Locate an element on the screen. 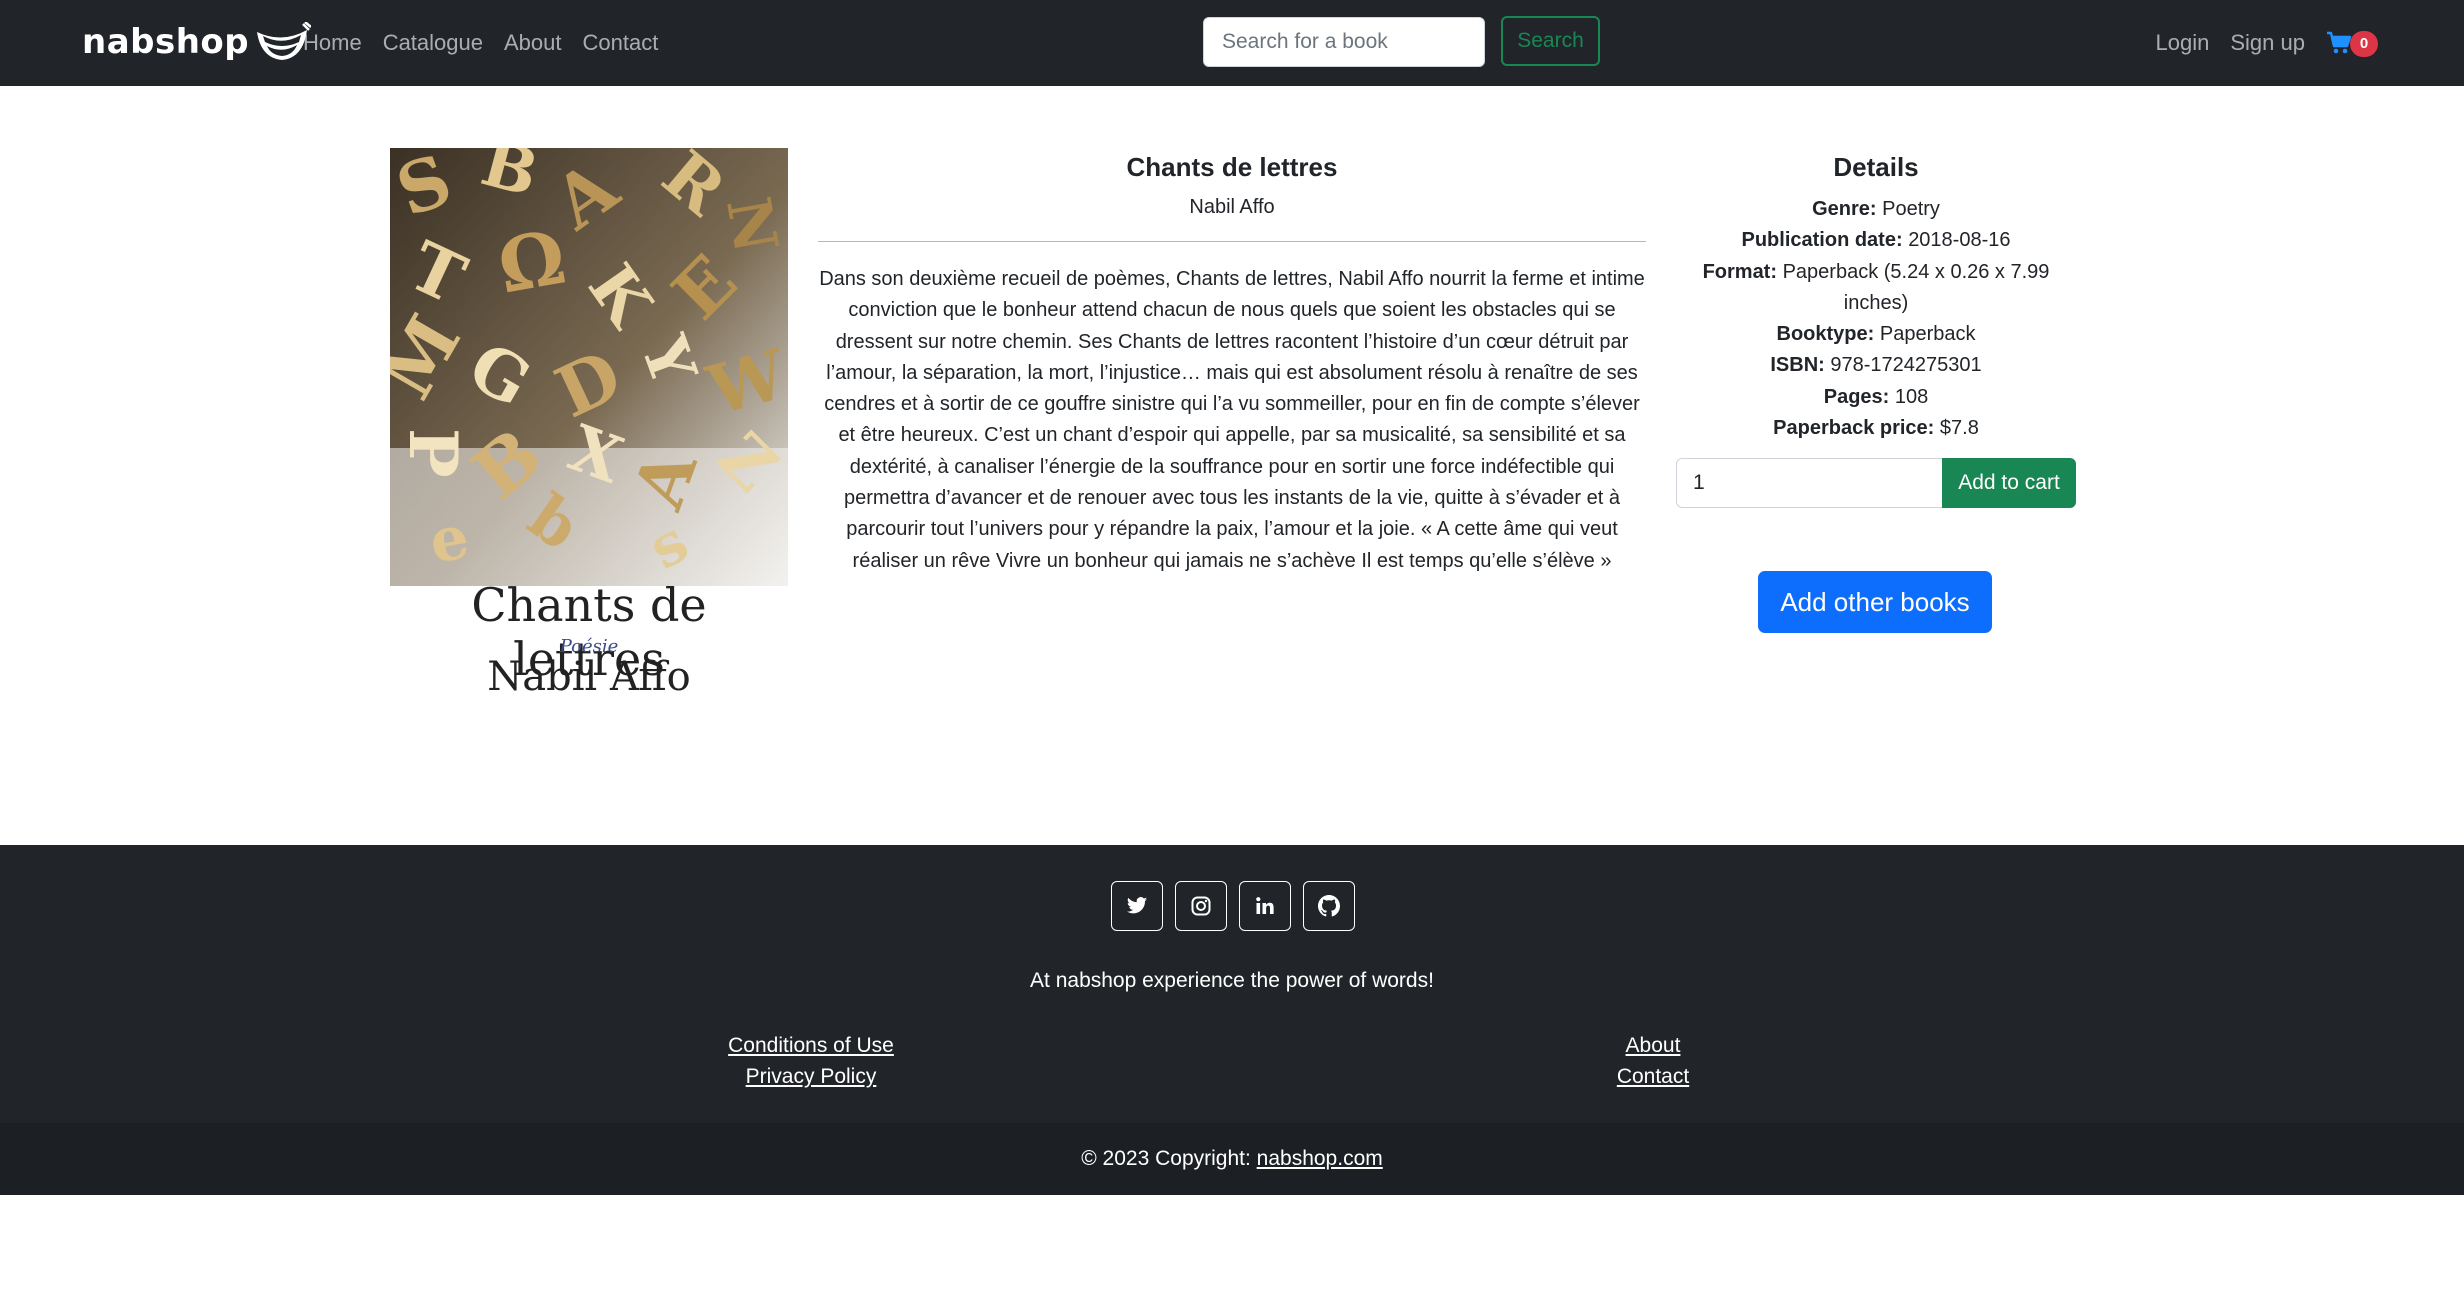 This screenshot has height=1297, width=2464. search-input is located at coordinates (1344, 42).